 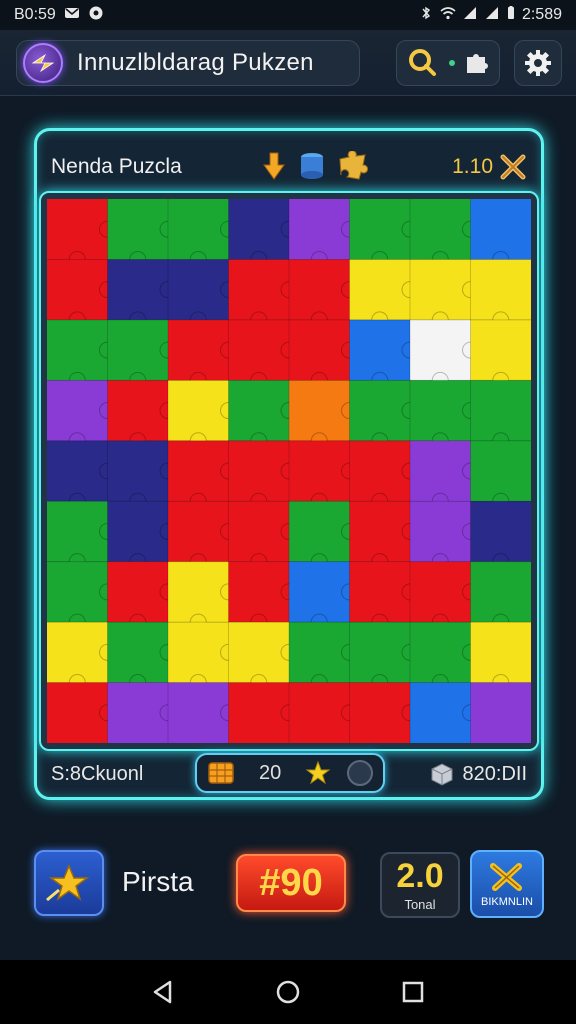 What do you see at coordinates (360, 773) in the screenshot?
I see `toggle-circle-icon` at bounding box center [360, 773].